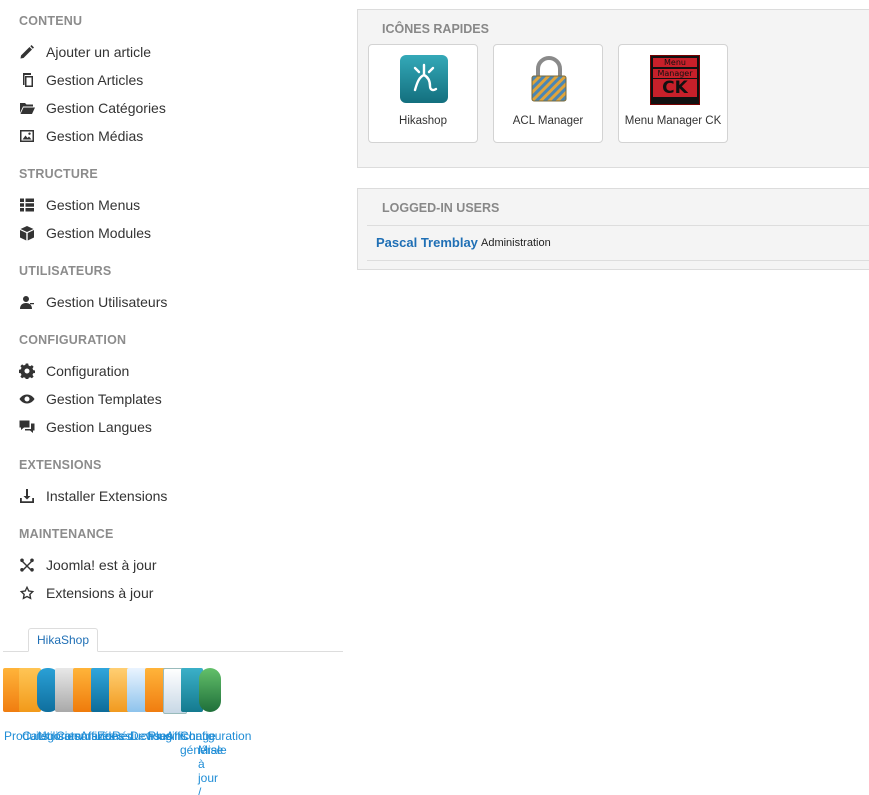  I want to click on menu-item-label: Gestion Langues, so click(99, 427).